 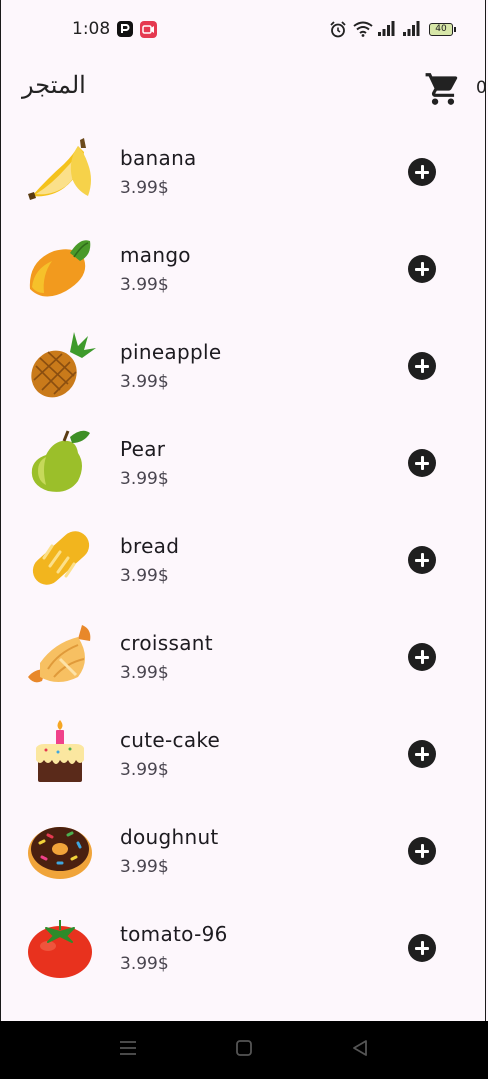 What do you see at coordinates (338, 29) in the screenshot?
I see `alarm-icon` at bounding box center [338, 29].